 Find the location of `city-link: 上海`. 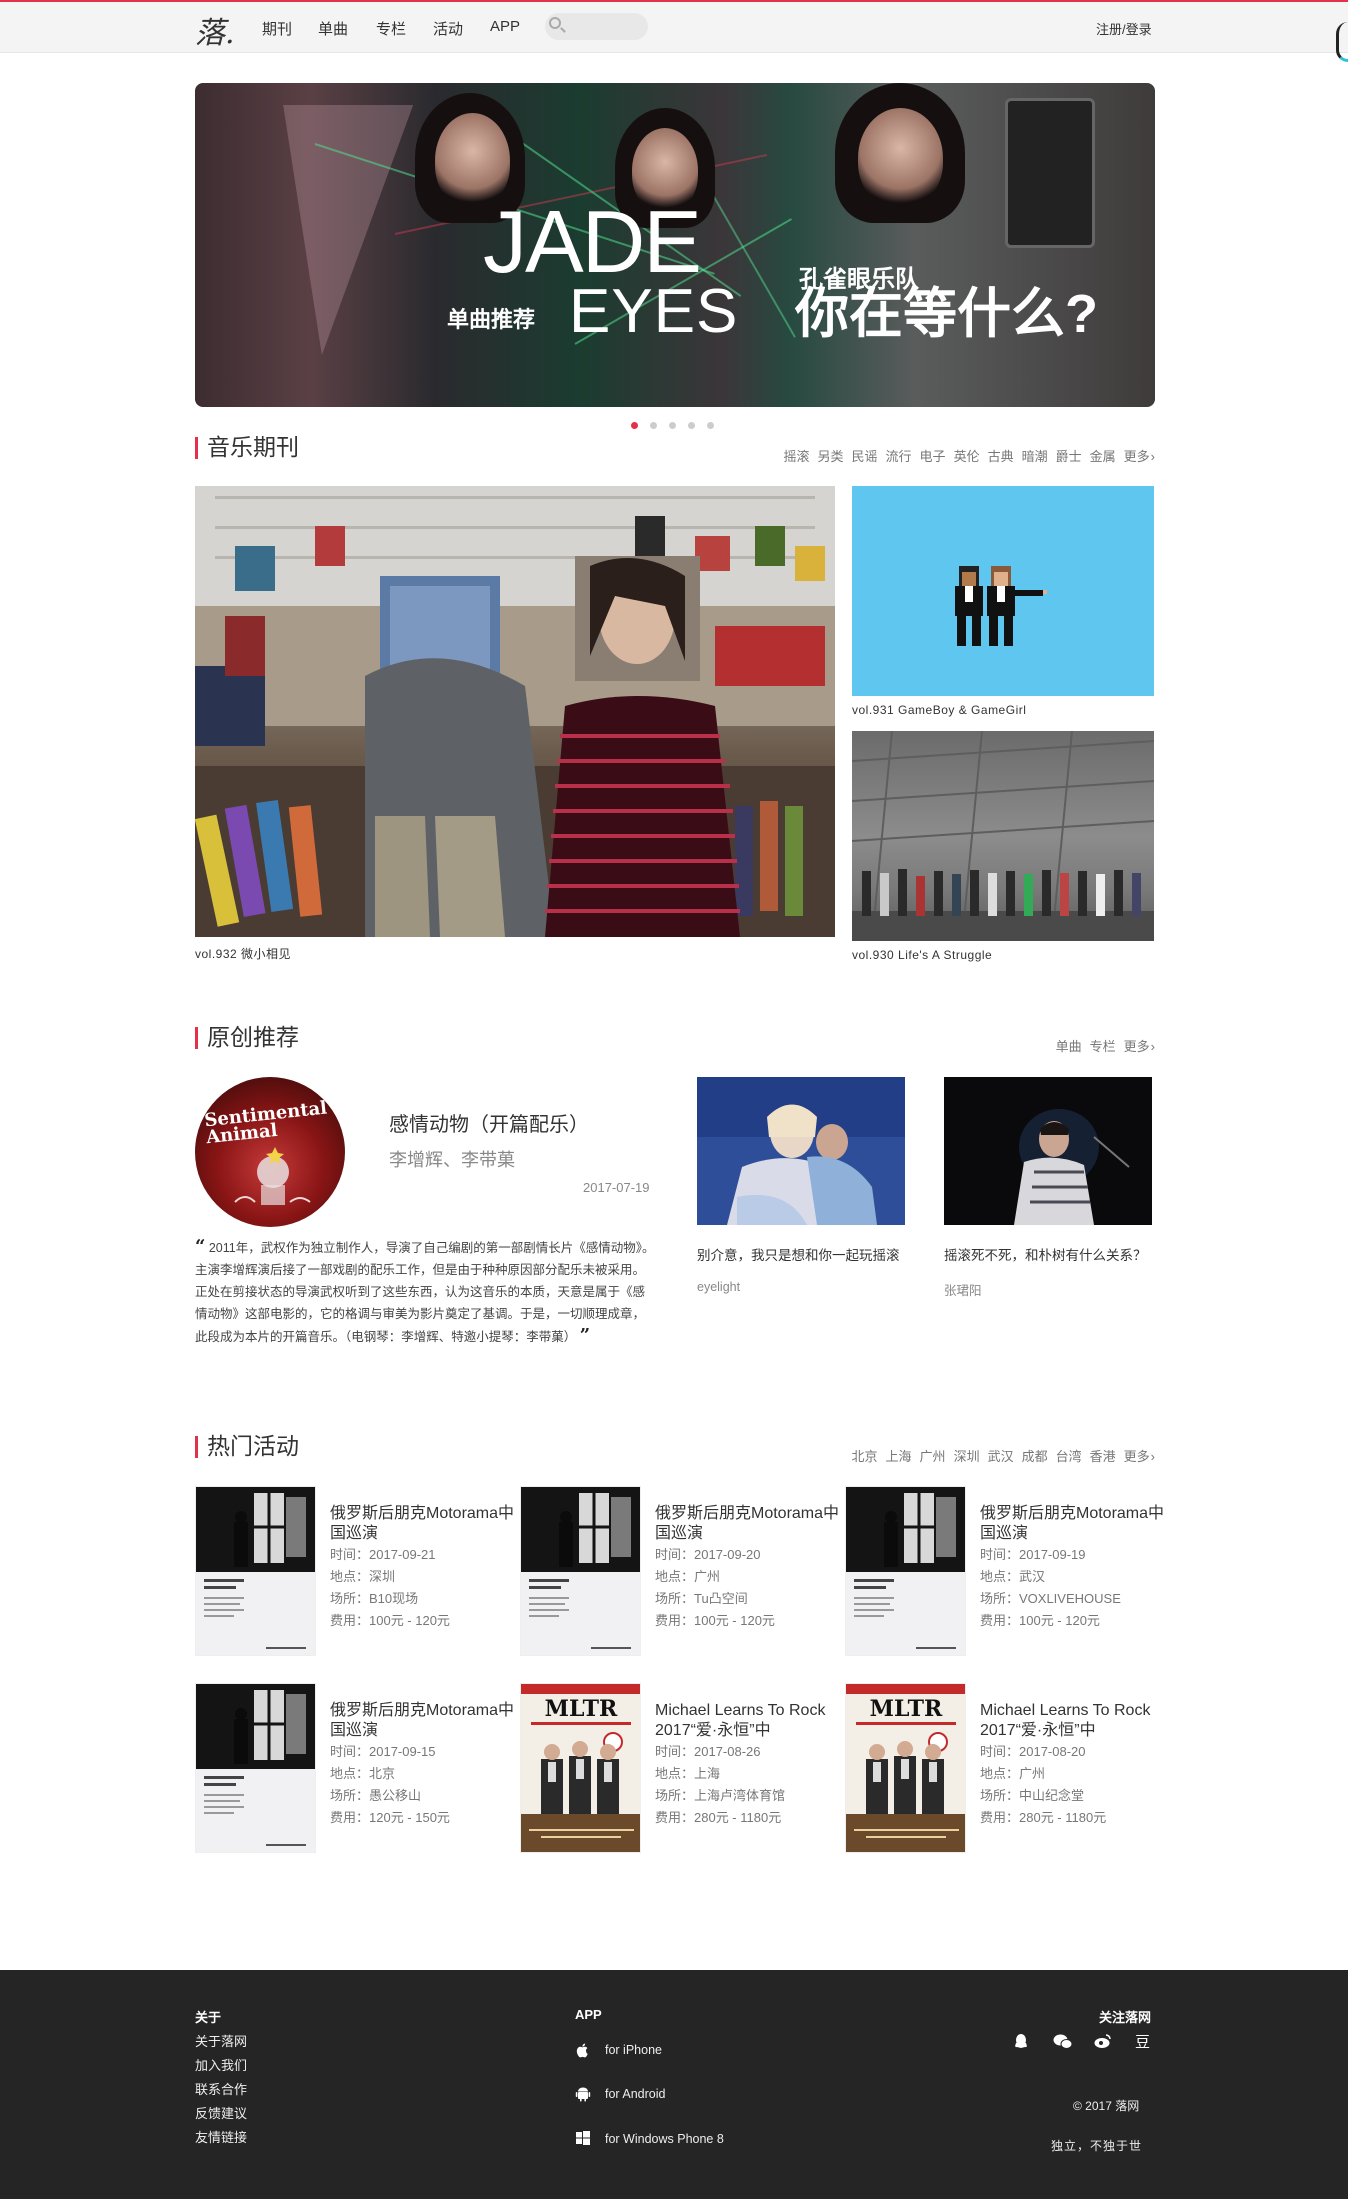

city-link: 上海 is located at coordinates (899, 1456).